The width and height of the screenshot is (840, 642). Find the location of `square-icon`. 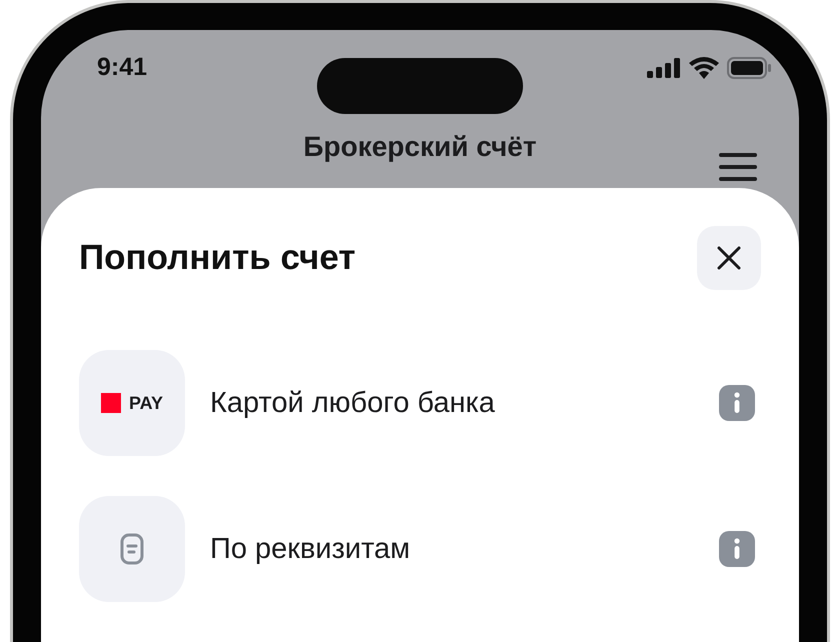

square-icon is located at coordinates (110, 403).